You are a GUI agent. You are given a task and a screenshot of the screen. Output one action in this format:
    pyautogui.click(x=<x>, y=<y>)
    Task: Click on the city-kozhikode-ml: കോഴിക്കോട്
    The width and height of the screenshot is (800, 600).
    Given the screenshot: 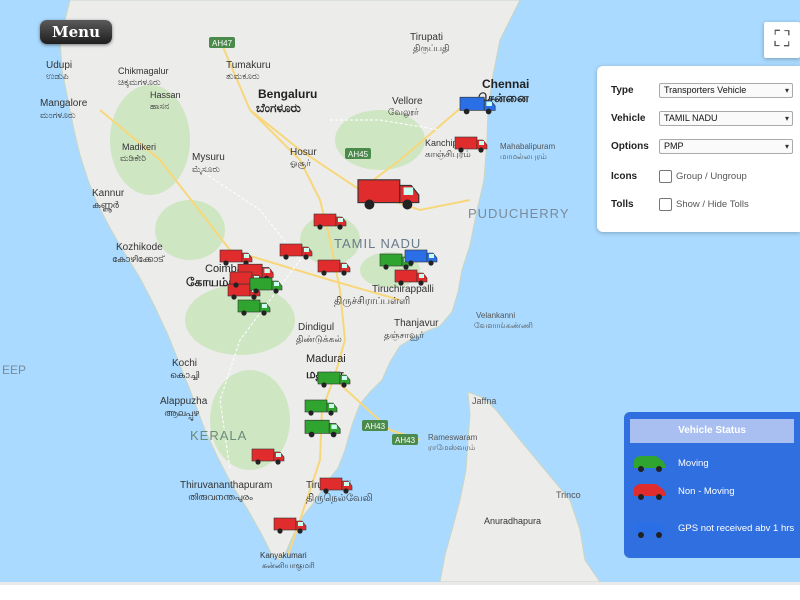 What is the action you would take?
    pyautogui.click(x=138, y=259)
    